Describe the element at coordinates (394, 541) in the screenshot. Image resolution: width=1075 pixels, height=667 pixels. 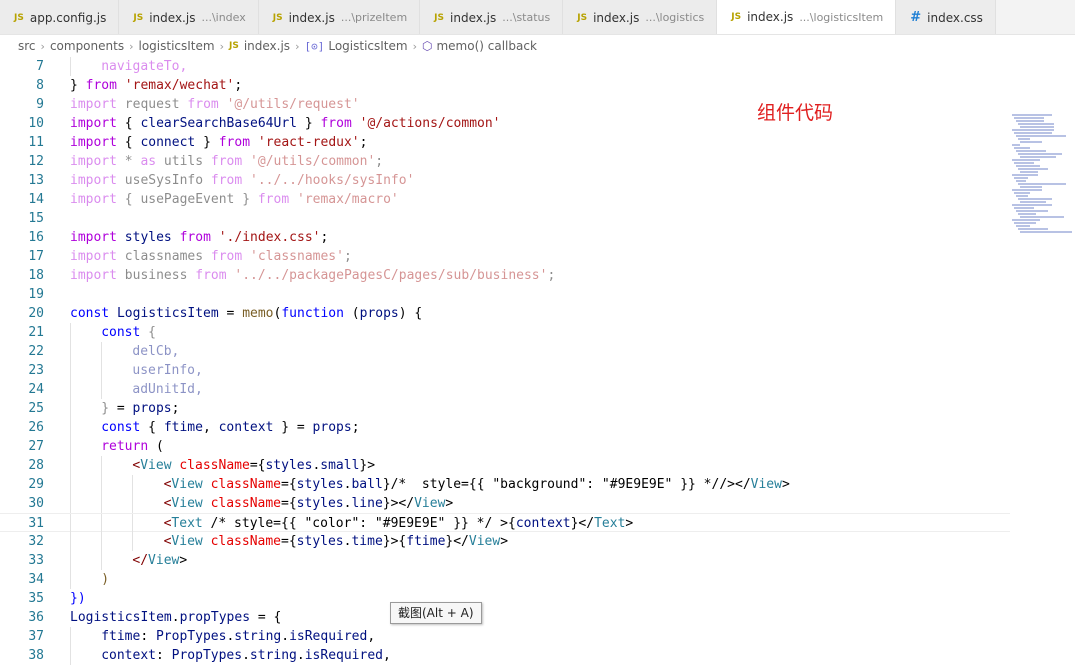
I see `code-token: }>{` at that location.